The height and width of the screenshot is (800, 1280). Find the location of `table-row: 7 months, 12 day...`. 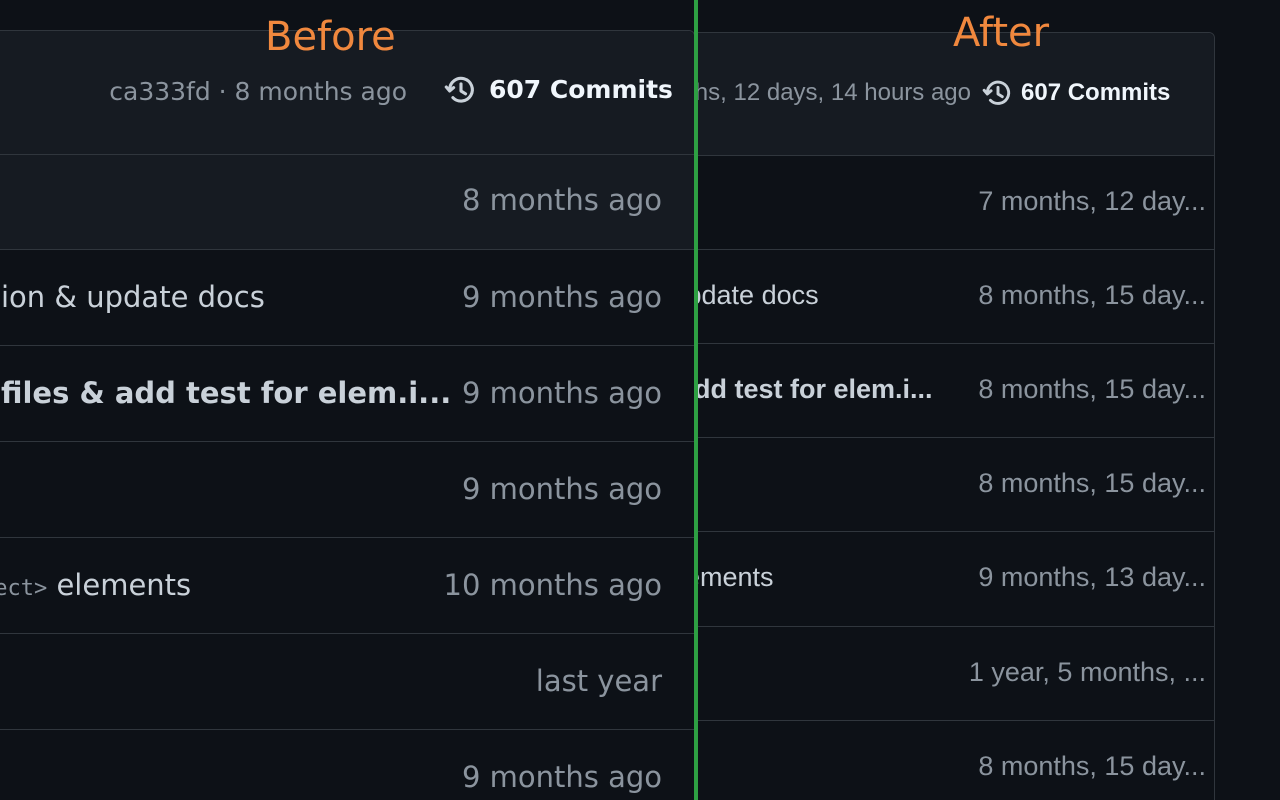

table-row: 7 months, 12 day... is located at coordinates (956, 203).